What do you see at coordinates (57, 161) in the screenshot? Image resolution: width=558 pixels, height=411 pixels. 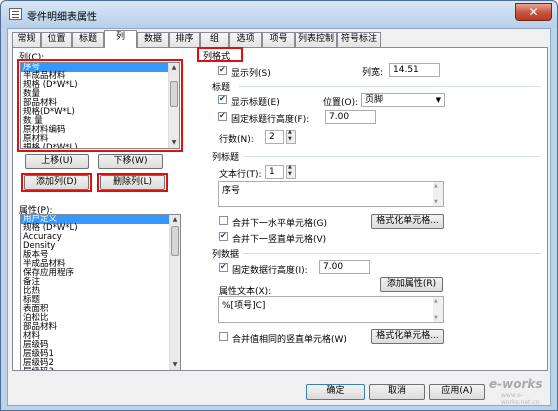 I see `move-up-button: 上移(U)` at bounding box center [57, 161].